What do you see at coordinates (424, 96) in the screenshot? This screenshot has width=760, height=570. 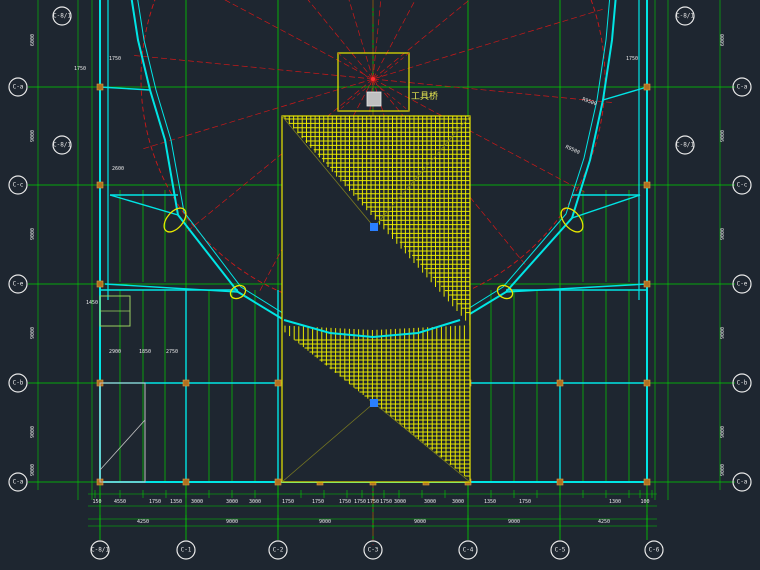 I see `tool-bridge-label: 工具桥` at bounding box center [424, 96].